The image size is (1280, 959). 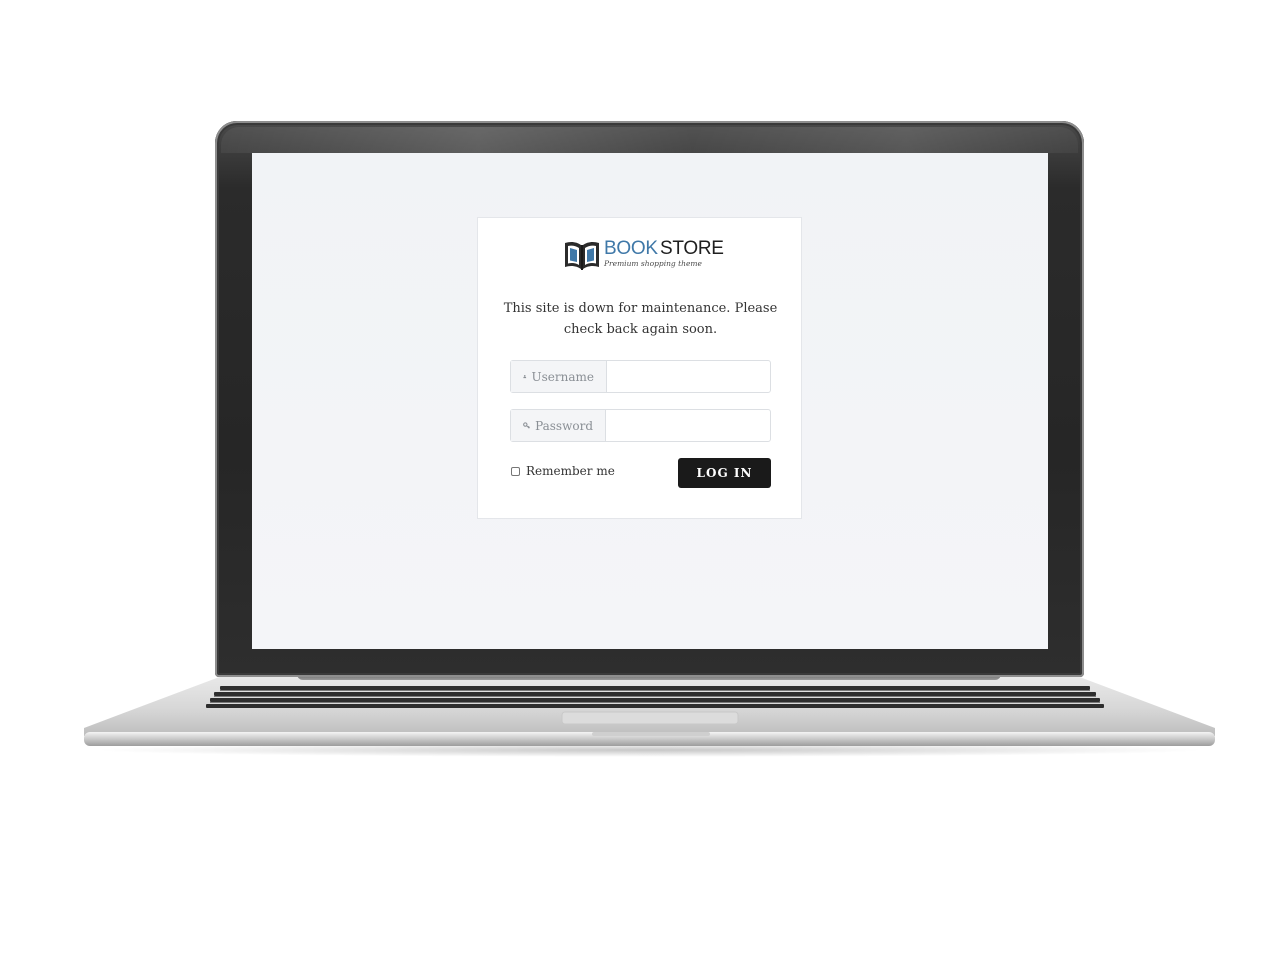 I want to click on laptop-base, so click(x=649, y=712).